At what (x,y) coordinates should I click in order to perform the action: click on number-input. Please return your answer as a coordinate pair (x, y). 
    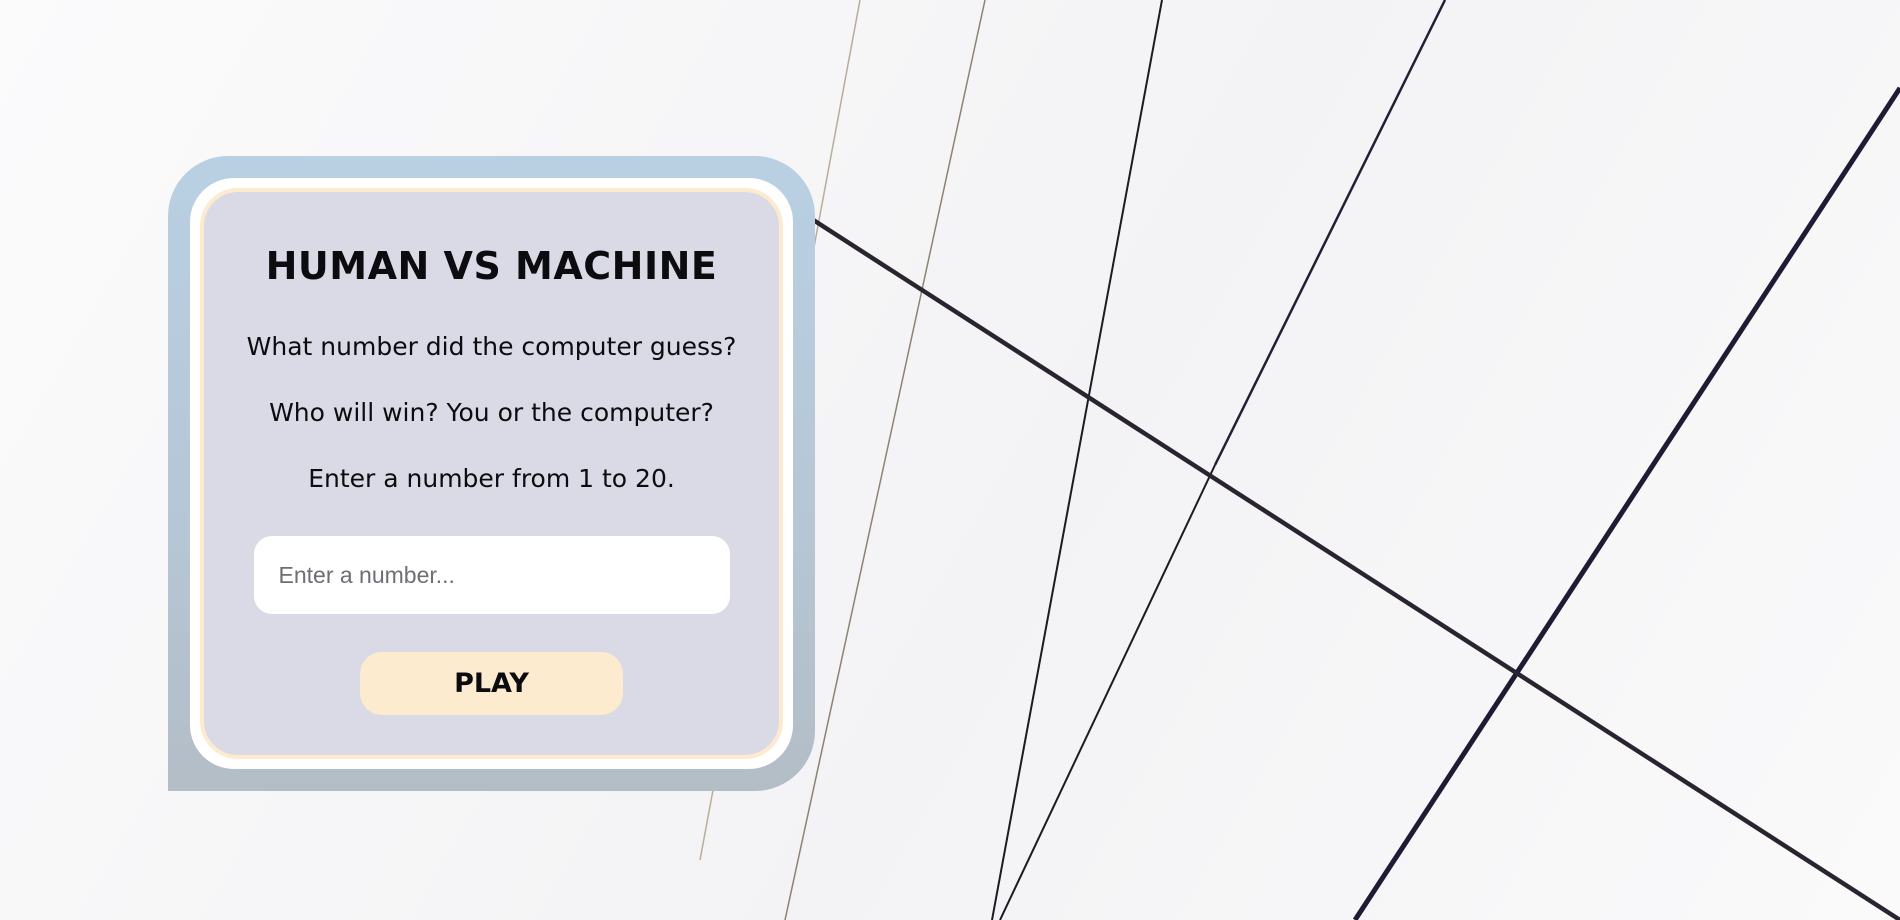
    Looking at the image, I should click on (491, 575).